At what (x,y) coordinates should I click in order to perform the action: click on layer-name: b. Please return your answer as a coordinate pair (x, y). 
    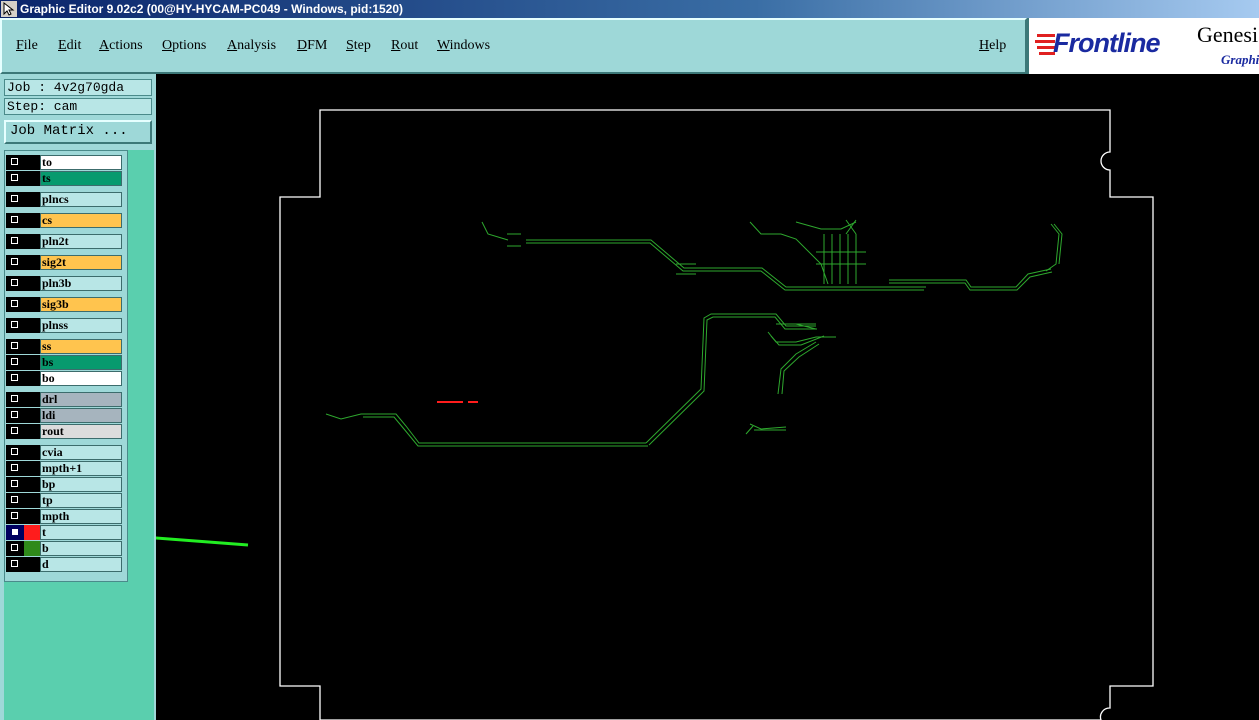
    Looking at the image, I should click on (81, 548).